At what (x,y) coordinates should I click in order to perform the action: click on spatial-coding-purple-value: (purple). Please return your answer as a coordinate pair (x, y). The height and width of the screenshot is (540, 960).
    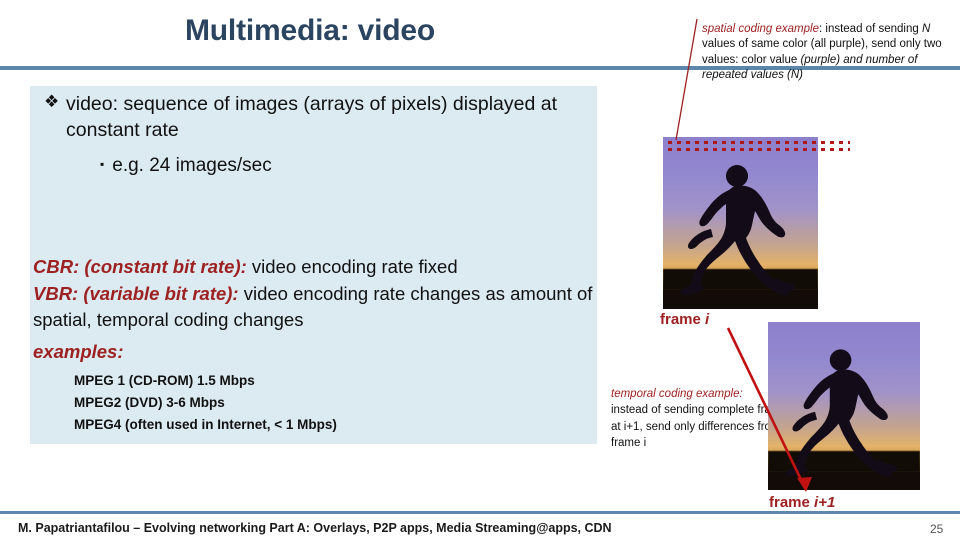
    Looking at the image, I should click on (820, 59).